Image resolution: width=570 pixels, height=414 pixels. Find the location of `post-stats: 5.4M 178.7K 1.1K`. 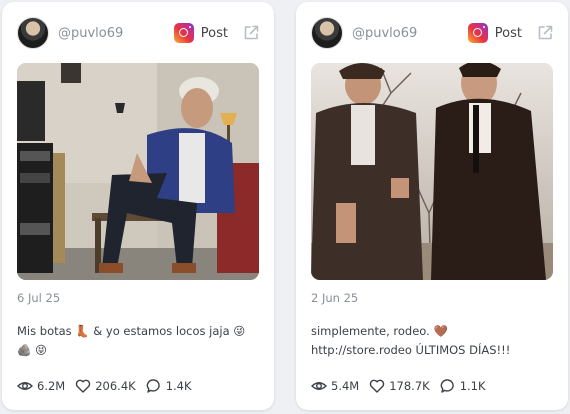

post-stats: 5.4M 178.7K 1.1K is located at coordinates (403, 386).